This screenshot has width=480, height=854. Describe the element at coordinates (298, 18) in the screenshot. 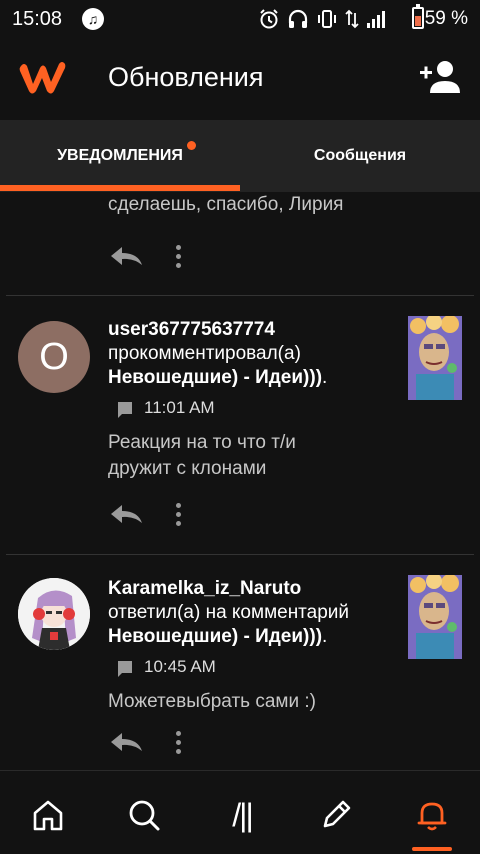

I see `headphones-icon` at that location.